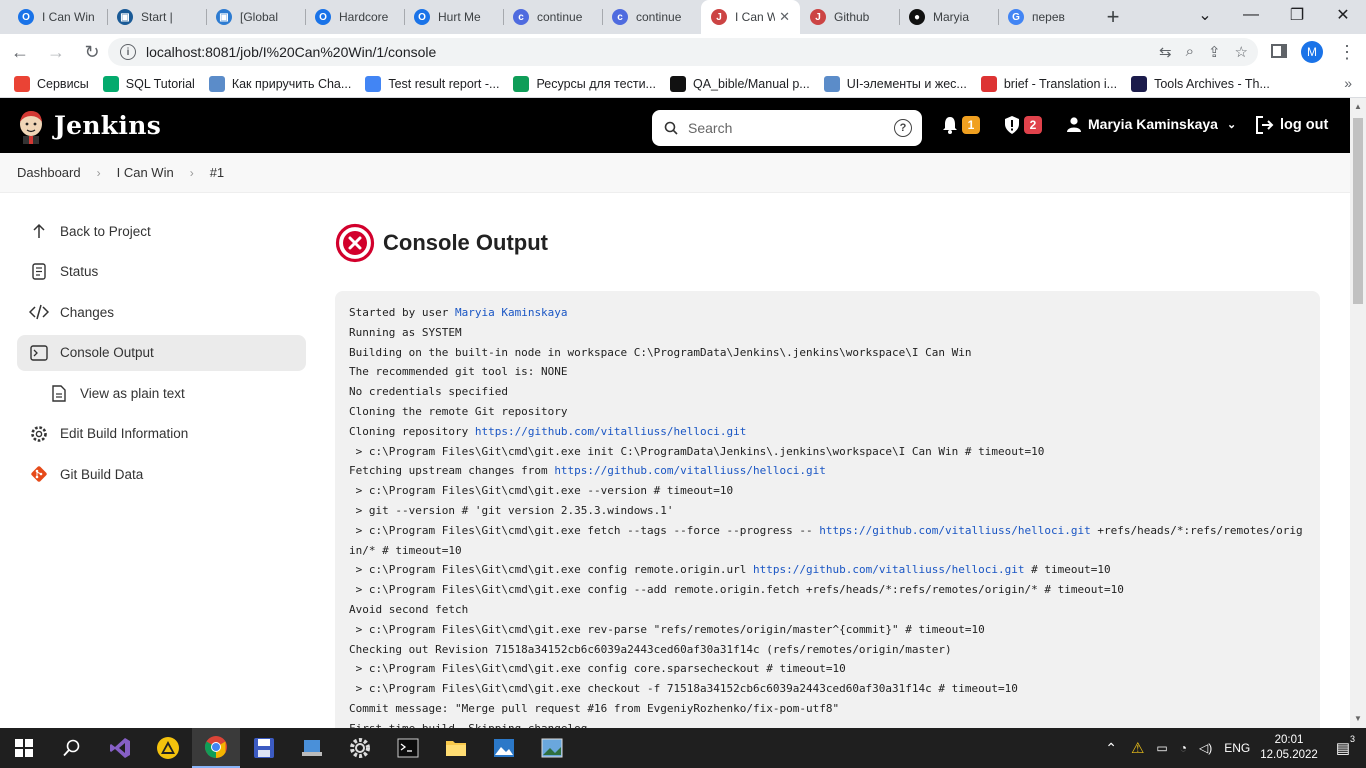 The width and height of the screenshot is (1366, 768). What do you see at coordinates (1214, 52) in the screenshot?
I see `share-icon: ⇪` at bounding box center [1214, 52].